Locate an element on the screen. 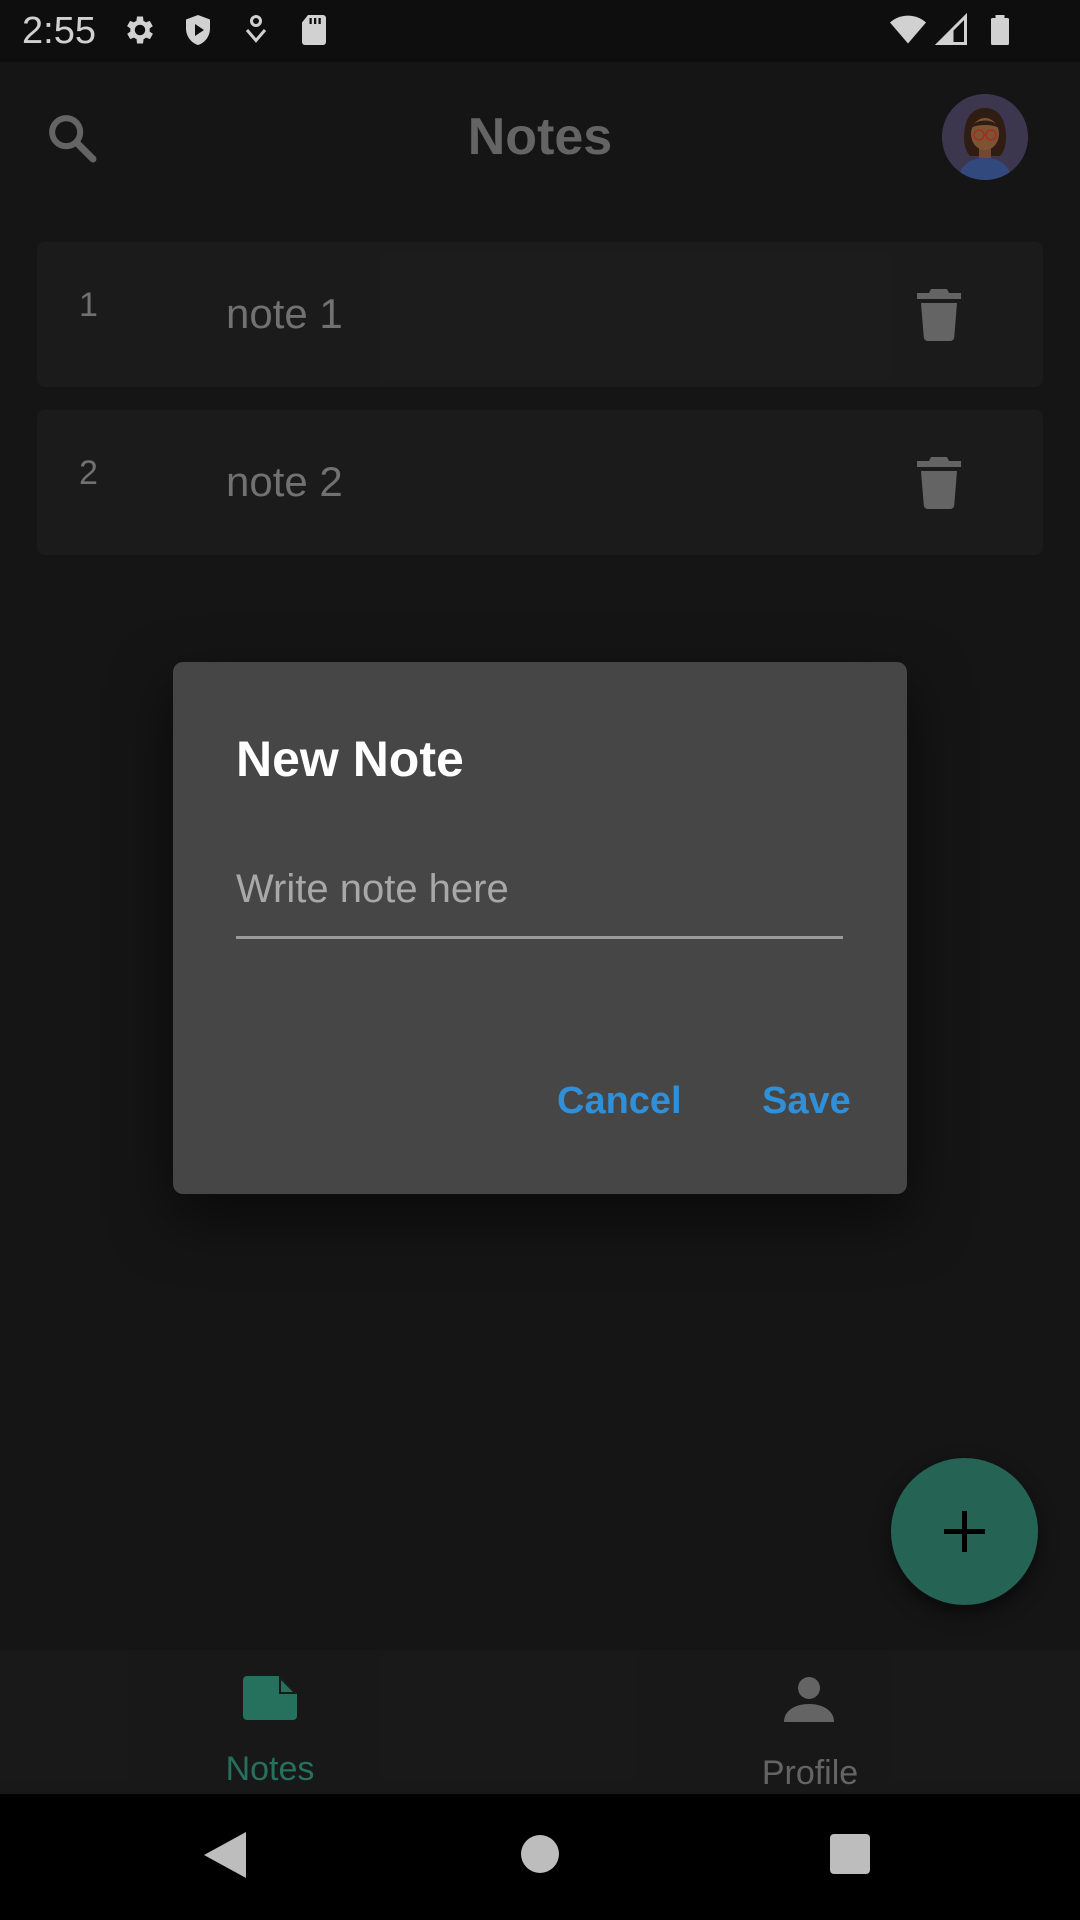 The width and height of the screenshot is (1080, 1920). system-navigation-bar is located at coordinates (540, 1857).